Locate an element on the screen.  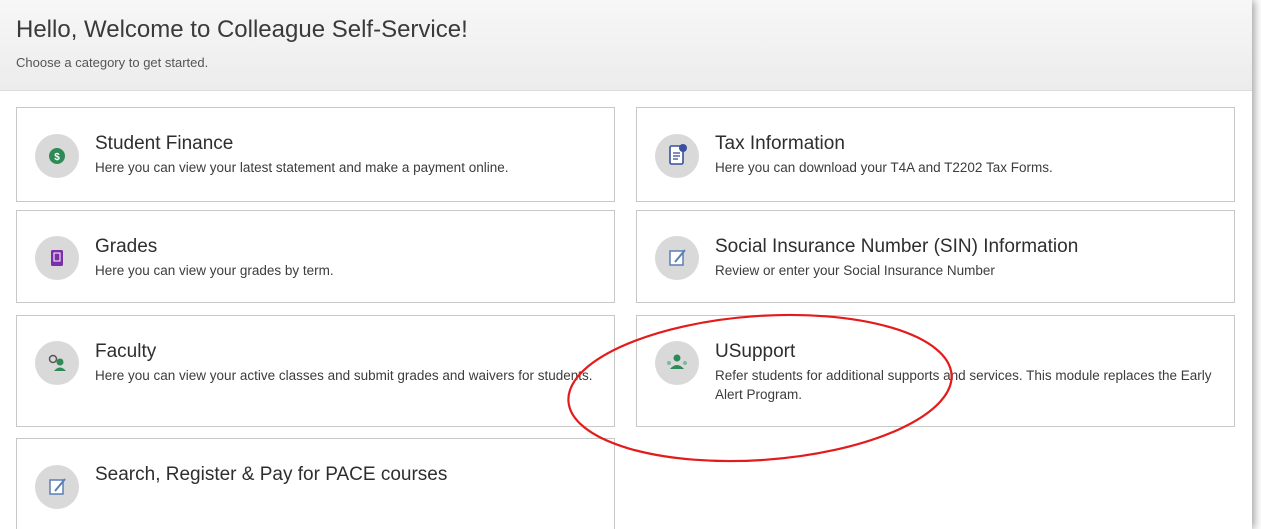
tile-title: USupport is located at coordinates (755, 351).